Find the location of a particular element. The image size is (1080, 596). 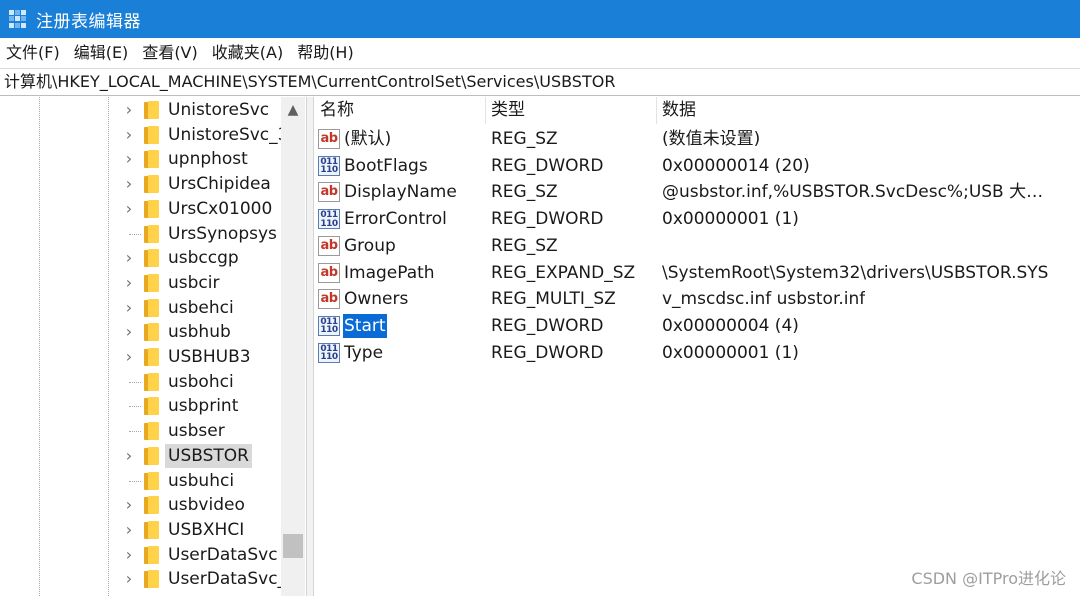

value-data: 0x00000004 (4) is located at coordinates (730, 325).